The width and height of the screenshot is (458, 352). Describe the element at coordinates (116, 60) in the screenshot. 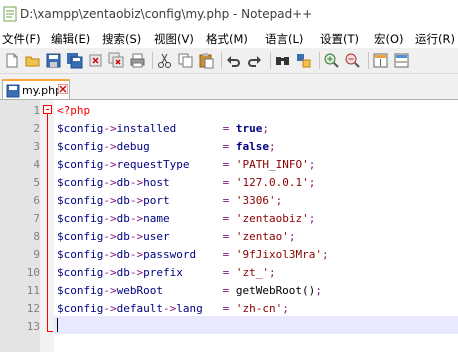

I see `close-all-icon` at that location.